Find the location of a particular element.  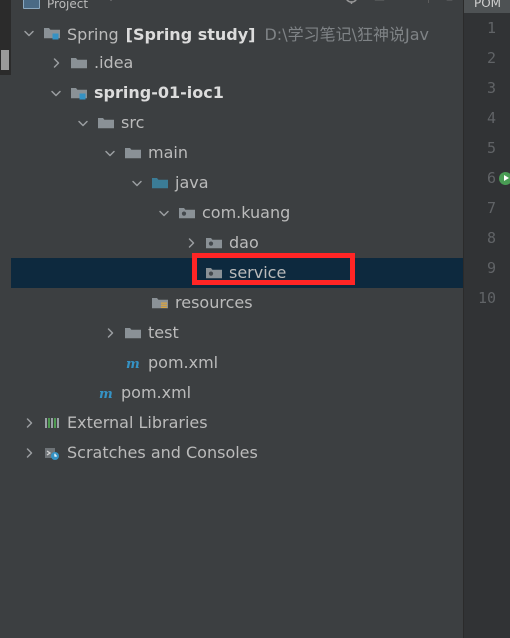

line-number: 2 is located at coordinates (491, 58).